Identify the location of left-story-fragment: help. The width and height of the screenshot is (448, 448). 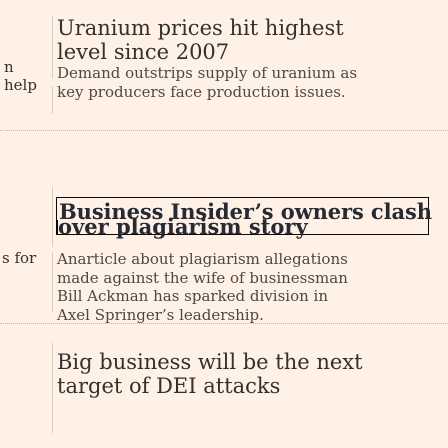
(20, 85).